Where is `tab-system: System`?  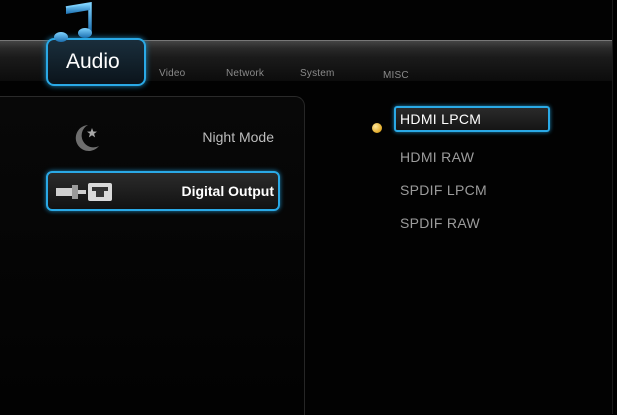
tab-system: System is located at coordinates (317, 73).